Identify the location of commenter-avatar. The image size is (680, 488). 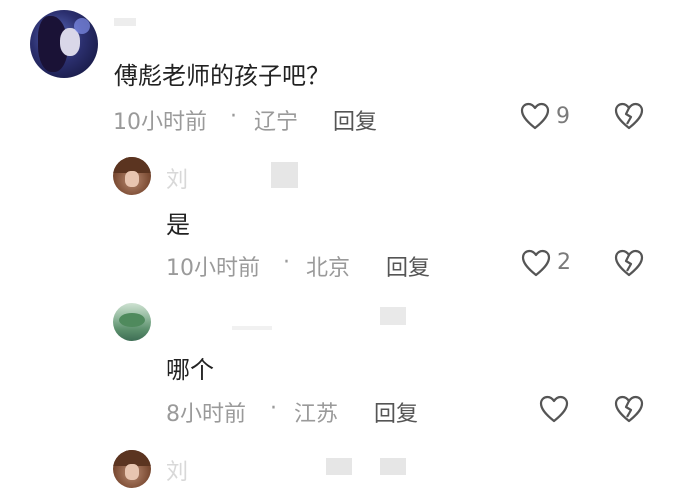
(64, 44).